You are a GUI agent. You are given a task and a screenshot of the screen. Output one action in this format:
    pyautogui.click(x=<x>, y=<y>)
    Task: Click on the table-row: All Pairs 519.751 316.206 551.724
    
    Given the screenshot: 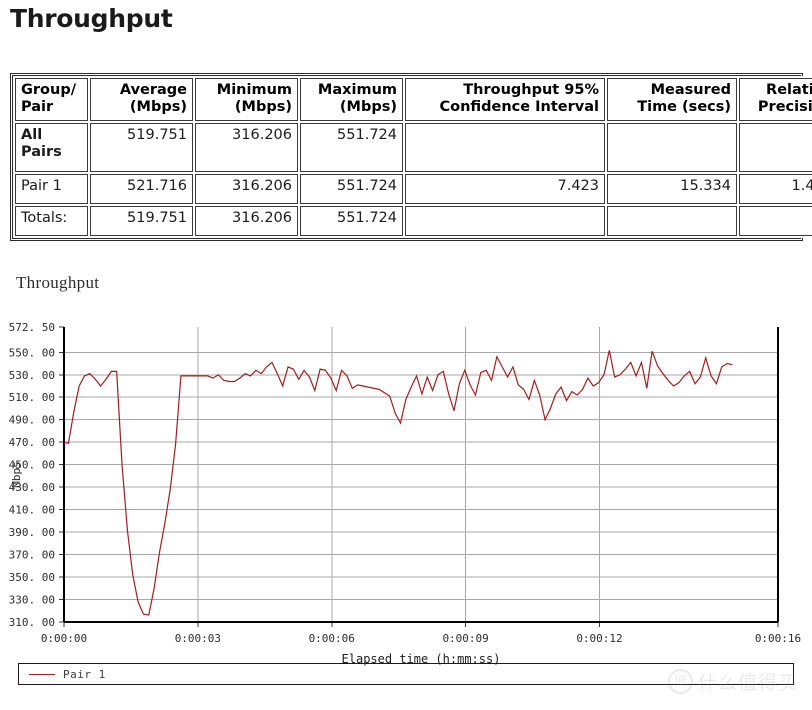 What is the action you would take?
    pyautogui.click(x=413, y=148)
    